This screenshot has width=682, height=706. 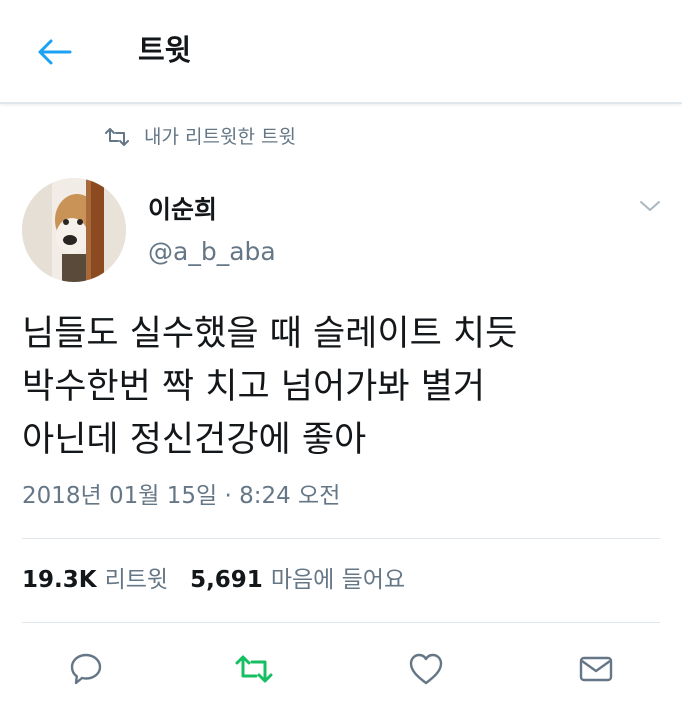 I want to click on retweet-button, so click(x=254, y=669).